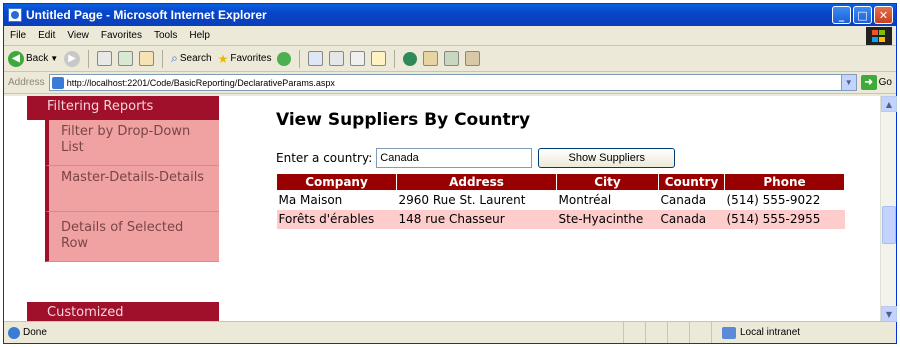 This screenshot has height=347, width=900. I want to click on page-icon, so click(57, 82).